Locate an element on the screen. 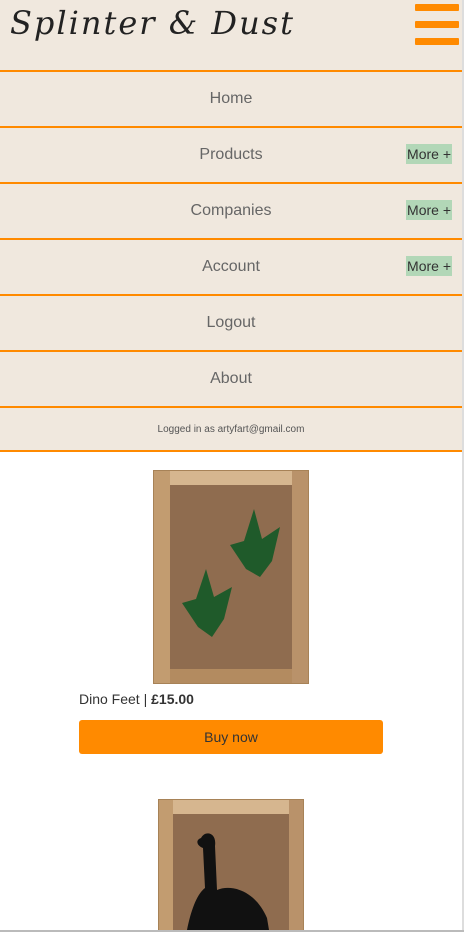 Image resolution: width=464 pixels, height=932 pixels. nav-item-label: About is located at coordinates (231, 378).